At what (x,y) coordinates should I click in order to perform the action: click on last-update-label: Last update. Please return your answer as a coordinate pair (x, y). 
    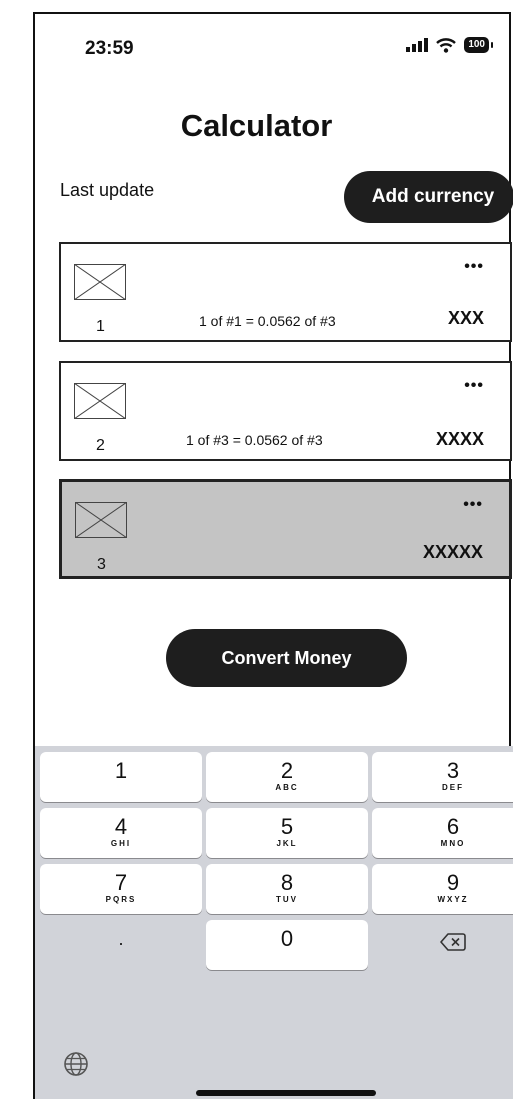
    Looking at the image, I should click on (107, 190).